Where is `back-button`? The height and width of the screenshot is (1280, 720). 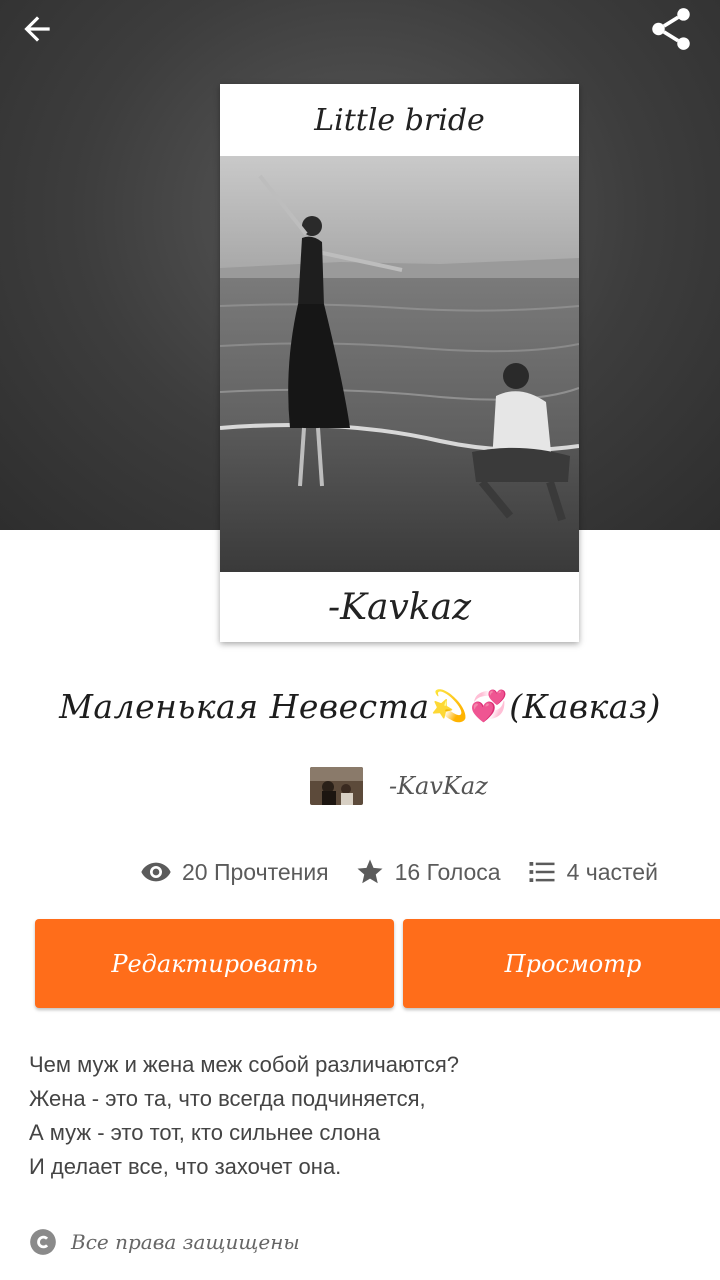 back-button is located at coordinates (37, 29).